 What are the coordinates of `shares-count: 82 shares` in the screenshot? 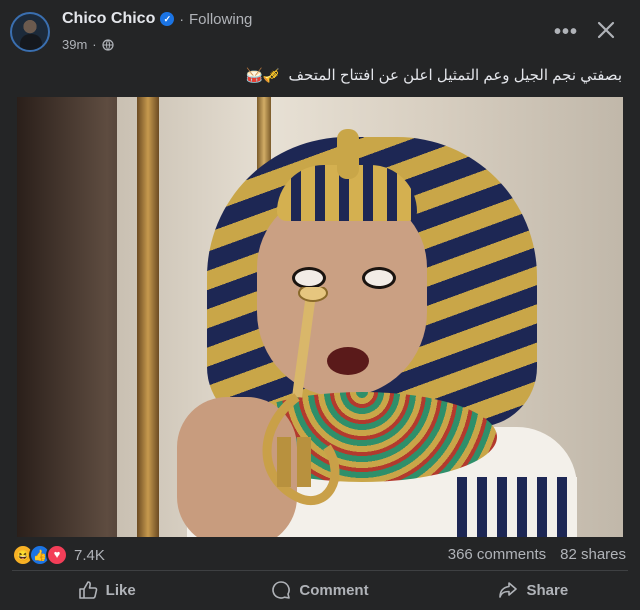 It's located at (593, 554).